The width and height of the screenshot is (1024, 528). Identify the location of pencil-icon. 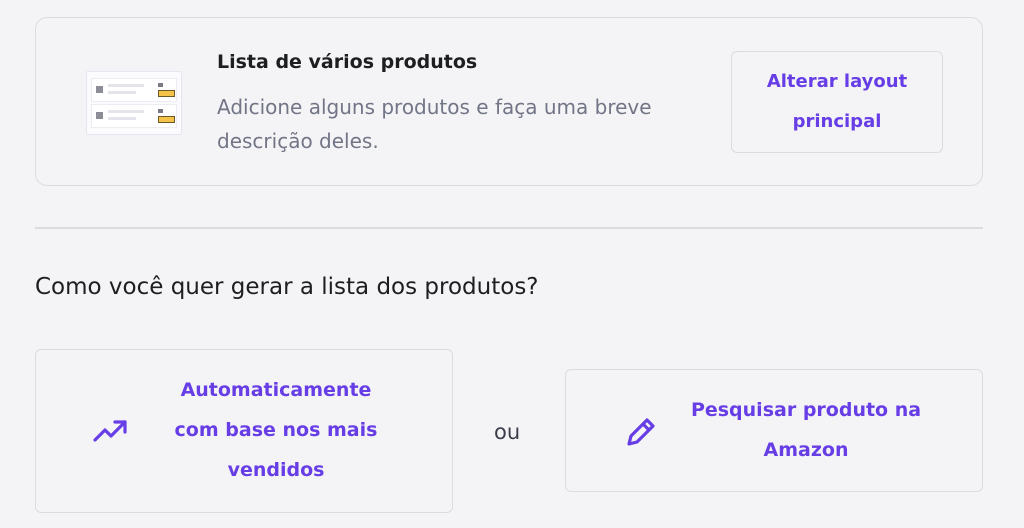
(641, 434).